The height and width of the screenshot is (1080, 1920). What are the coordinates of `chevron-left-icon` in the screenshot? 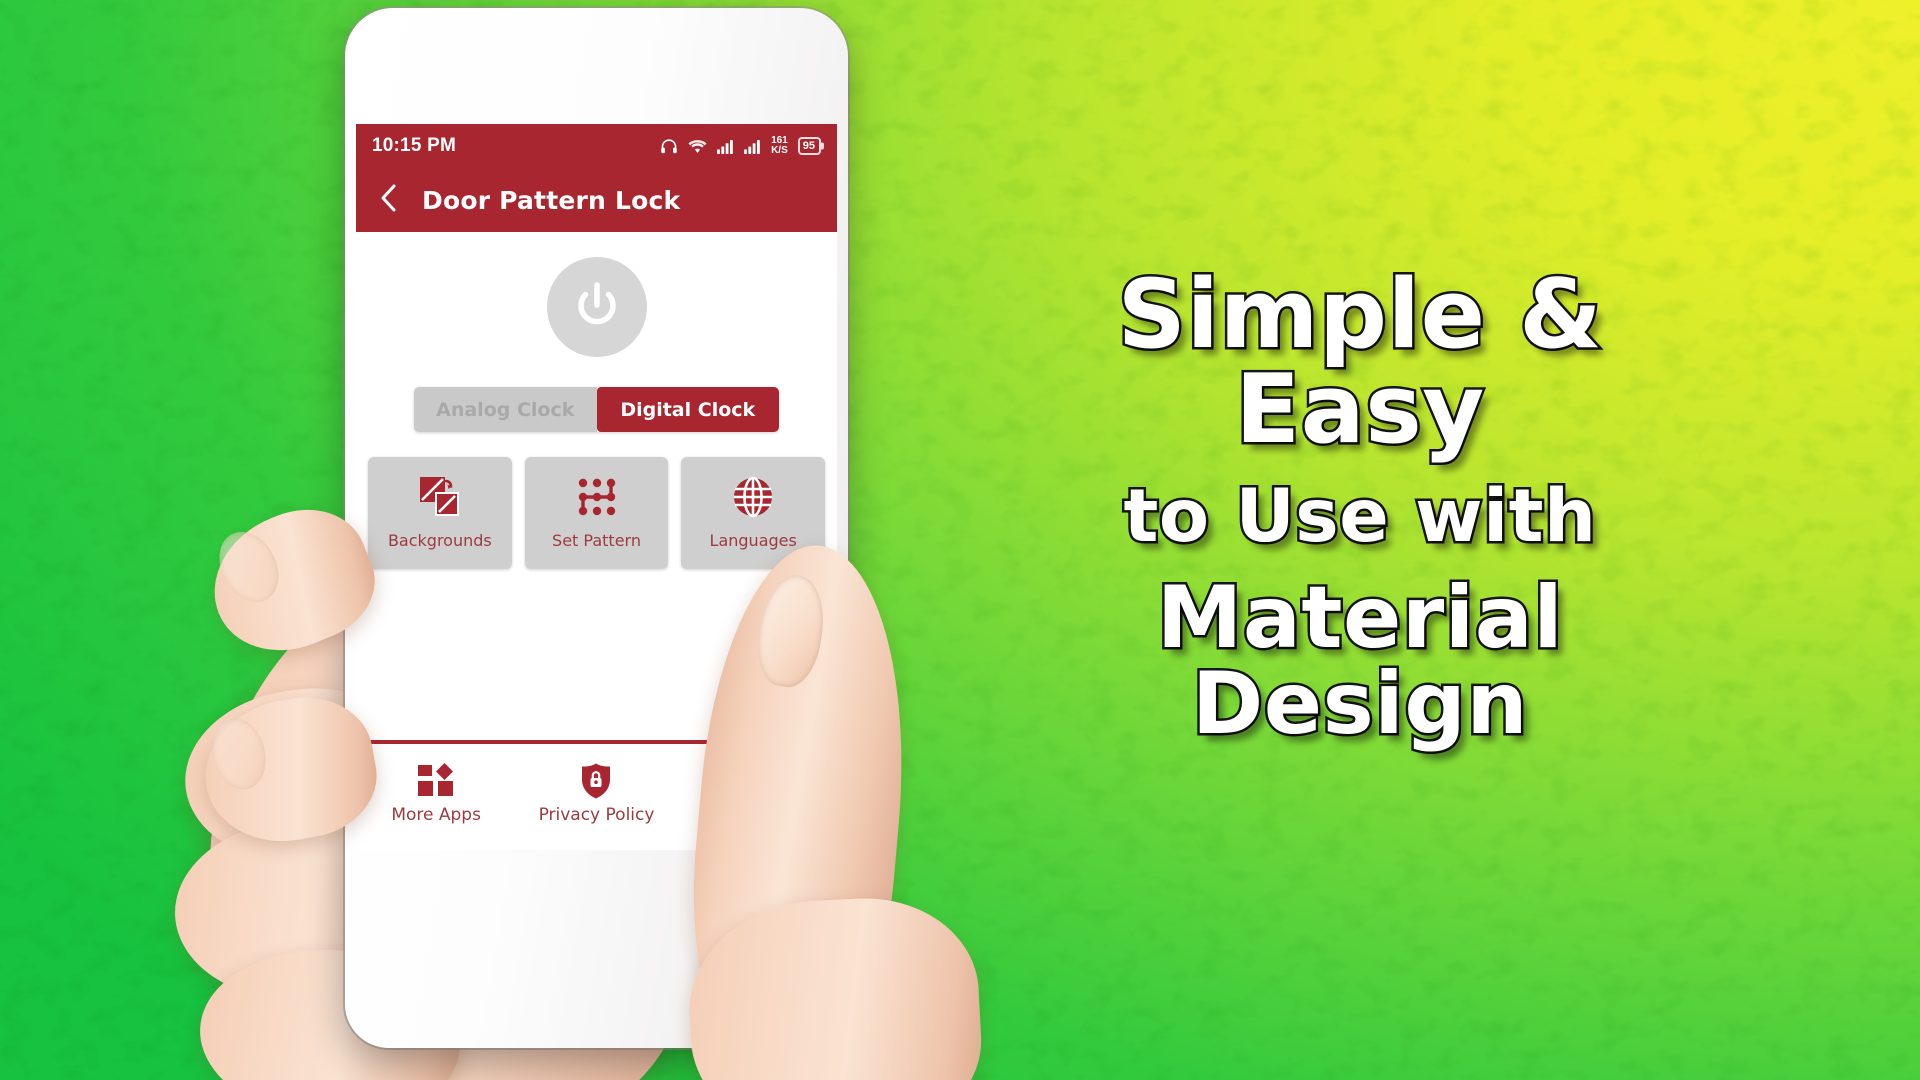 It's located at (389, 200).